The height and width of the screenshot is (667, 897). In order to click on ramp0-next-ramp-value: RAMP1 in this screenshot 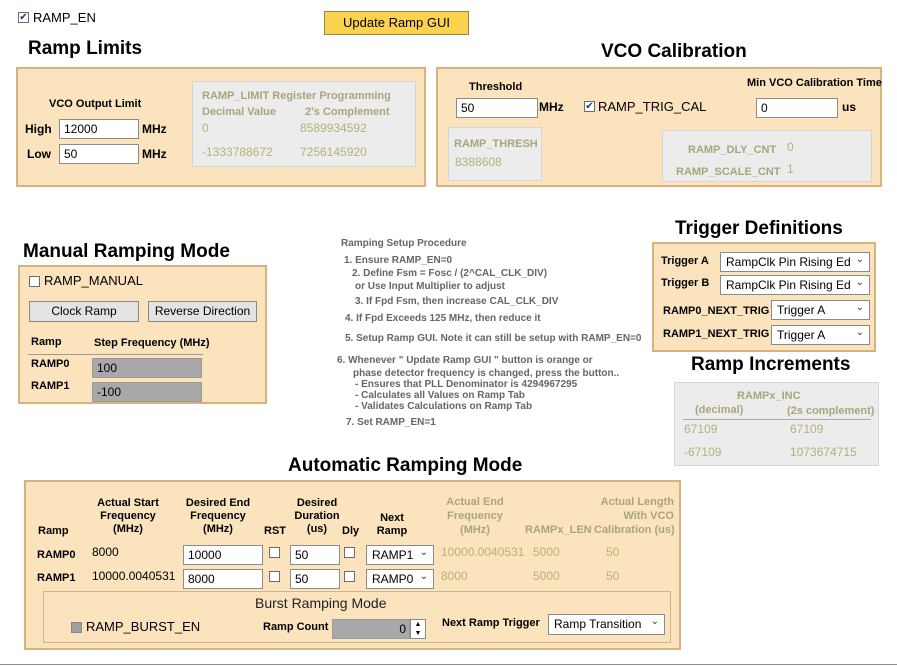, I will do `click(393, 555)`.